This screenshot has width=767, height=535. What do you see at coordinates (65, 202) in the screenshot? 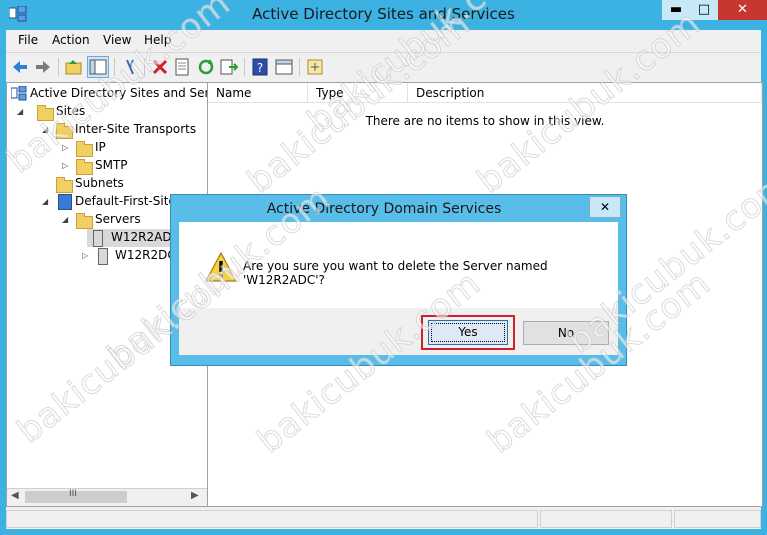
I see `site-icon` at bounding box center [65, 202].